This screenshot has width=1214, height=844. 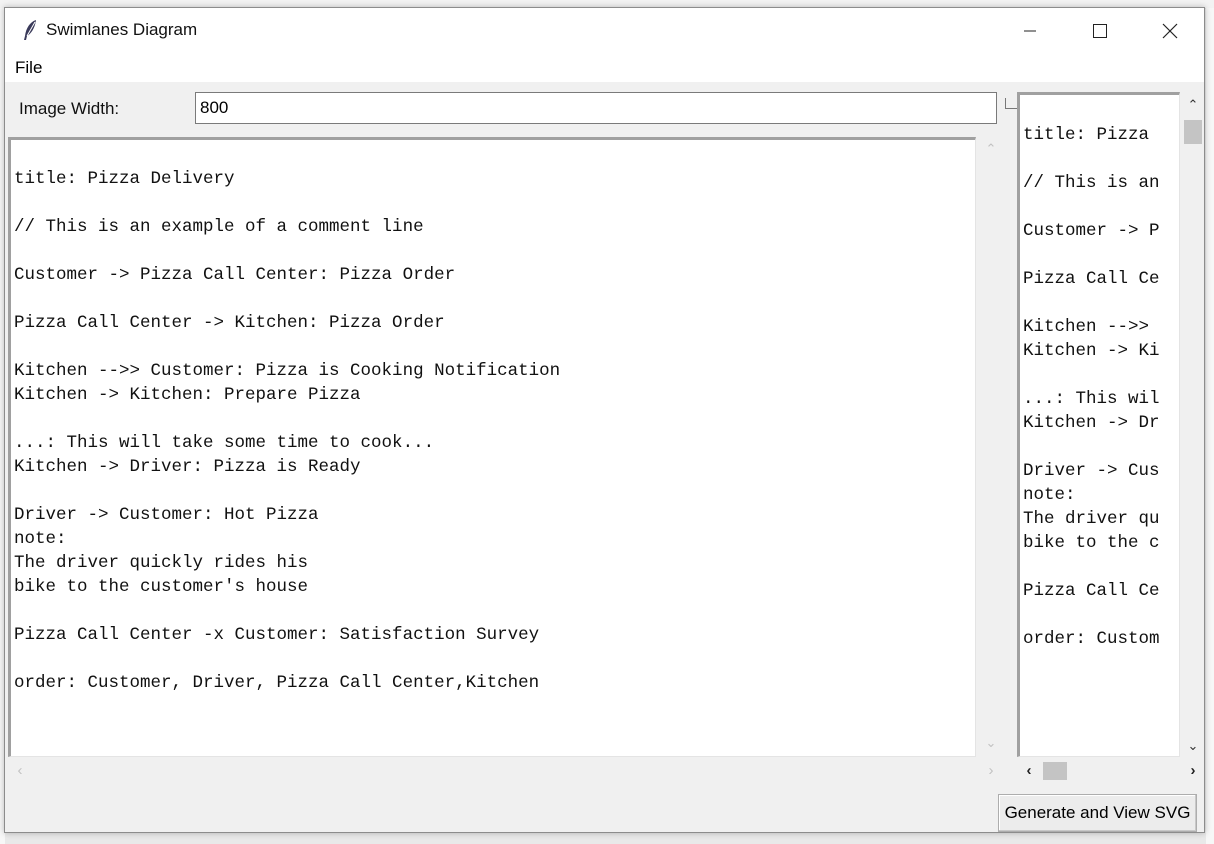 I want to click on generate-svg-button: Generate and View SVG, so click(x=1097, y=813).